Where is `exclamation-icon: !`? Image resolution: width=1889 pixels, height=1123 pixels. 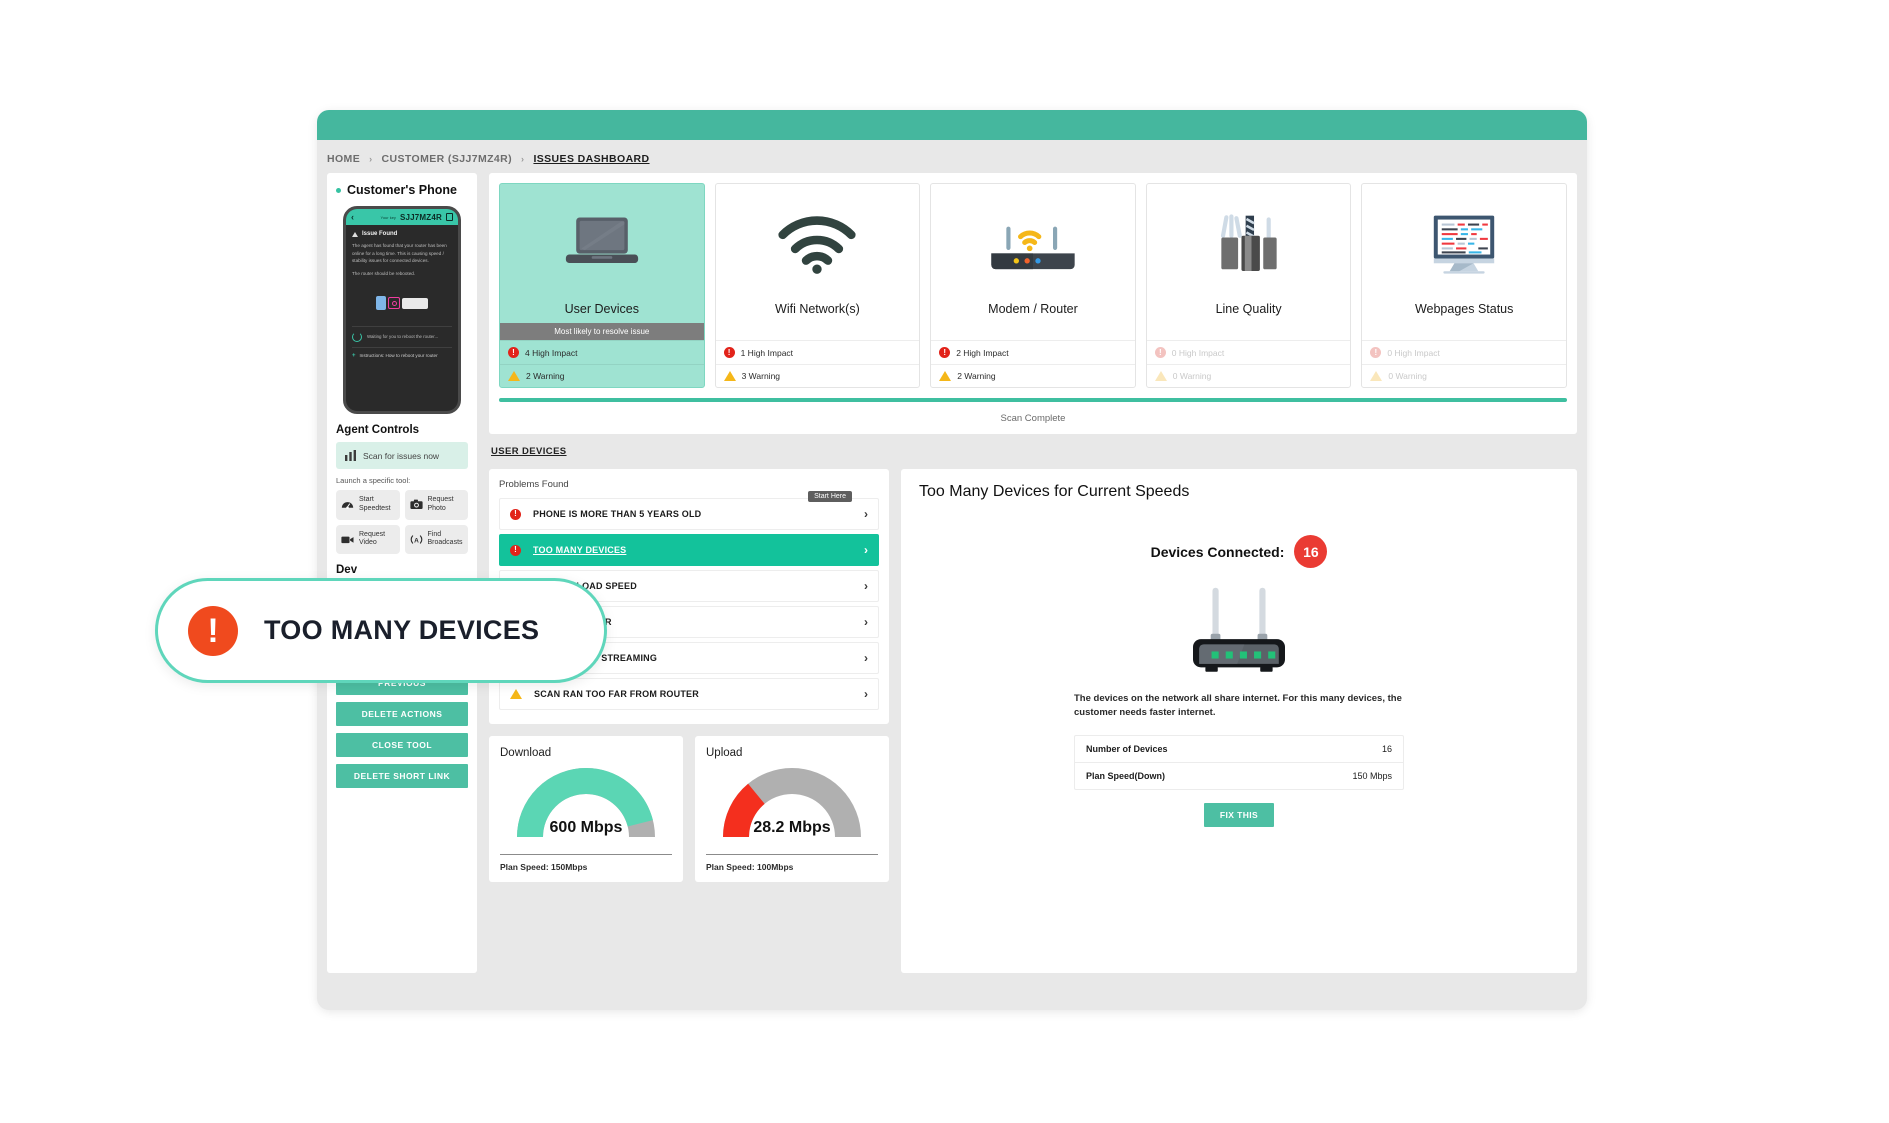
exclamation-icon: ! is located at coordinates (213, 630).